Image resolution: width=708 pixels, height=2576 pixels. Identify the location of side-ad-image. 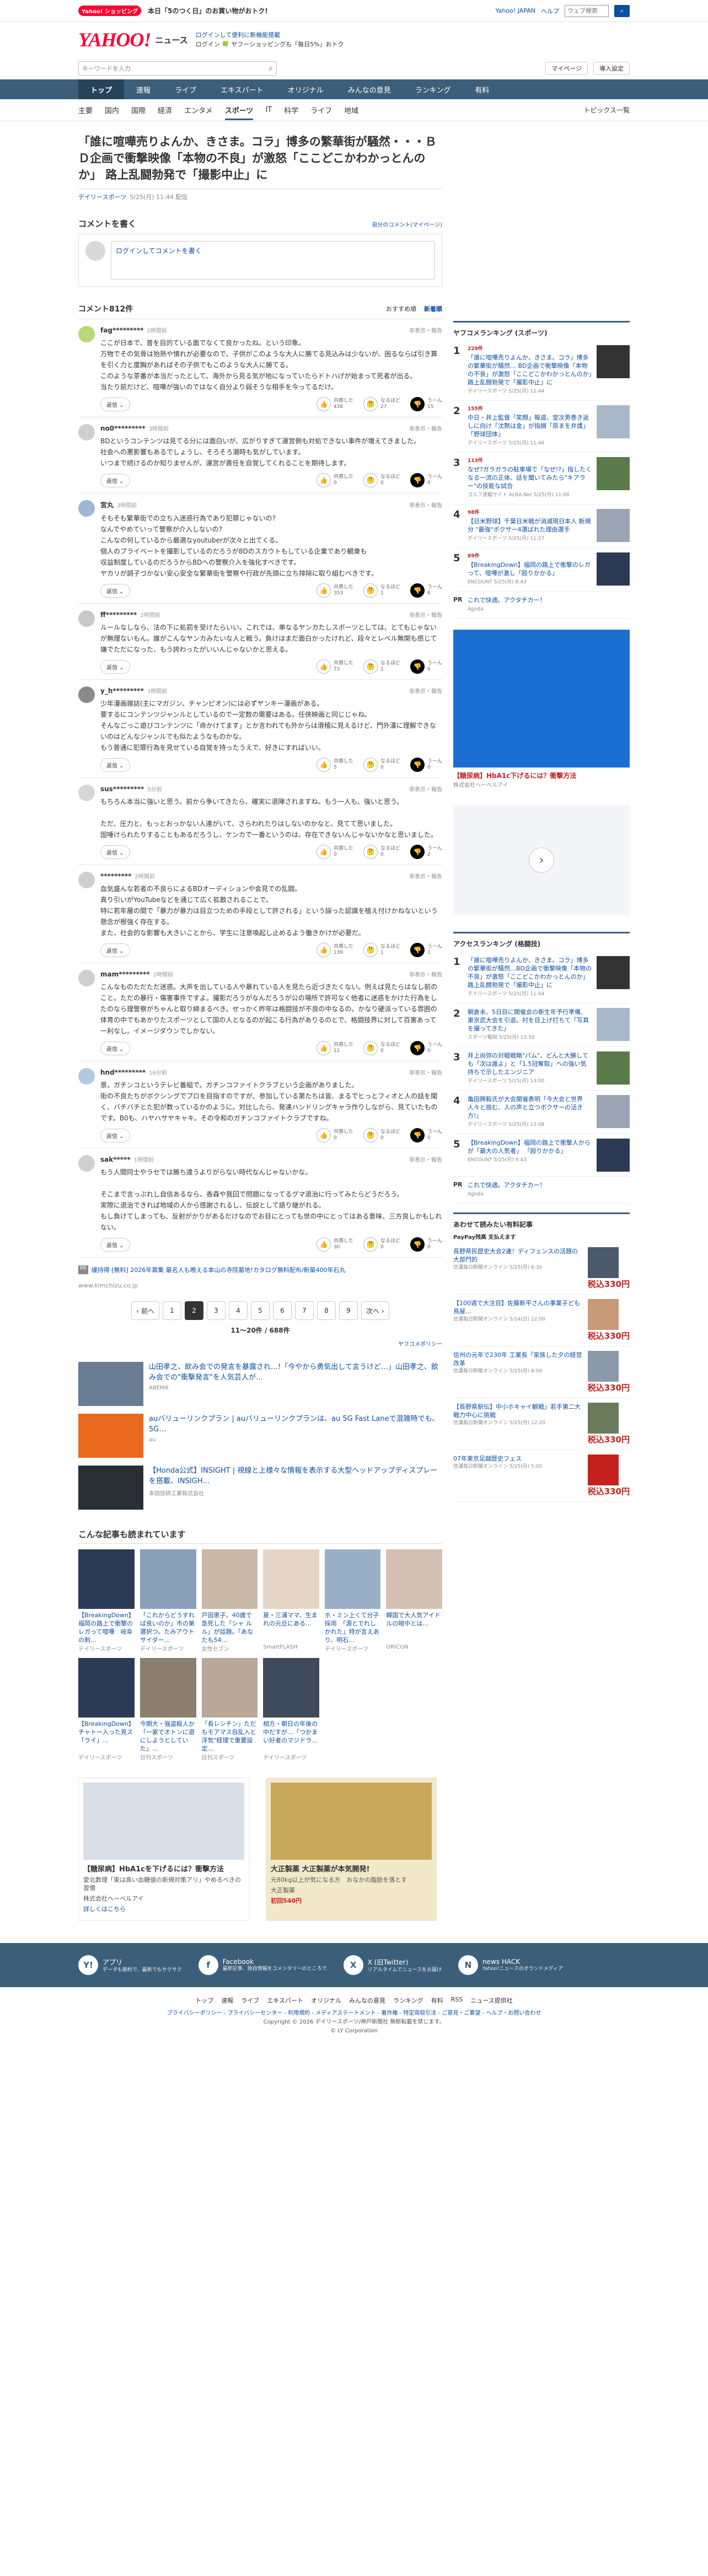
(541, 699).